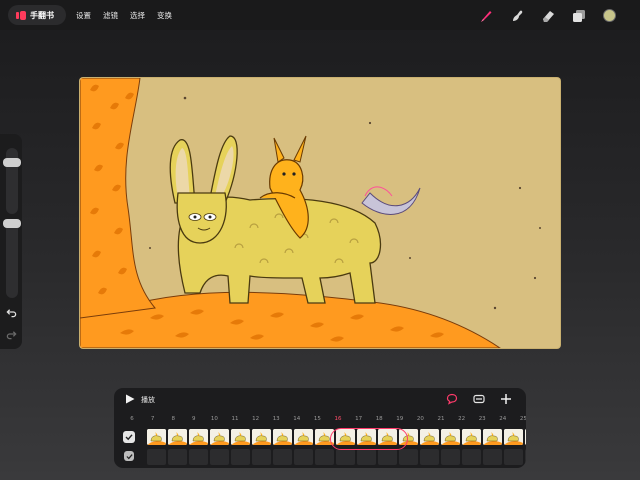  What do you see at coordinates (482, 419) in the screenshot?
I see `frame-number: 23` at bounding box center [482, 419].